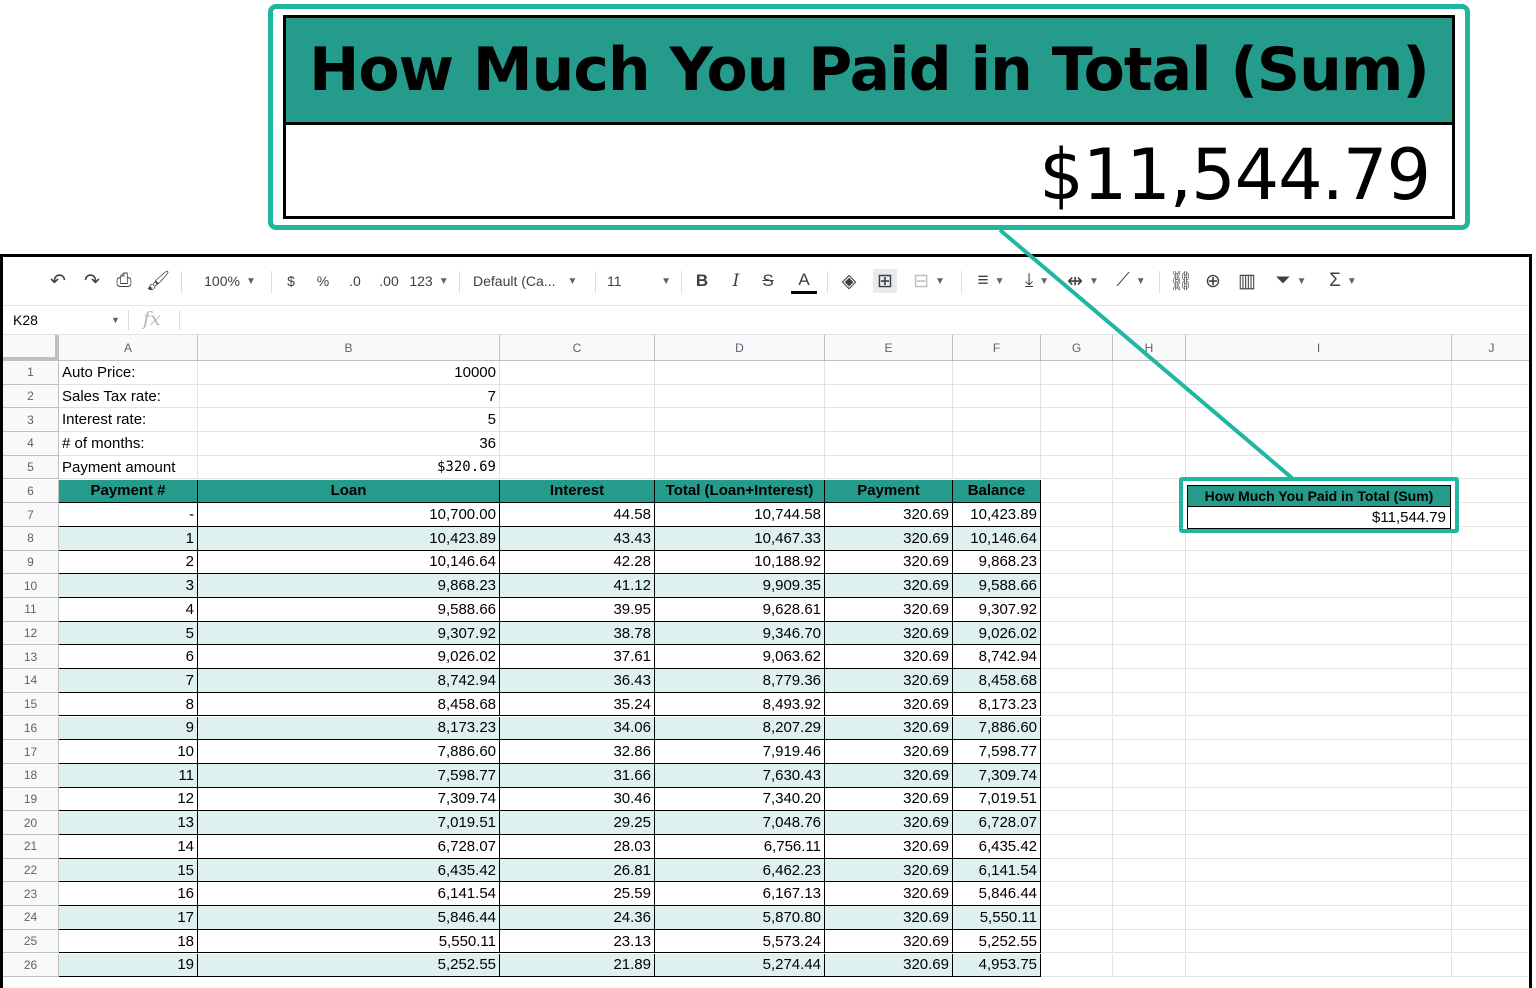 This screenshot has height=988, width=1536. What do you see at coordinates (128, 941) in the screenshot?
I see `table-cell: 18` at bounding box center [128, 941].